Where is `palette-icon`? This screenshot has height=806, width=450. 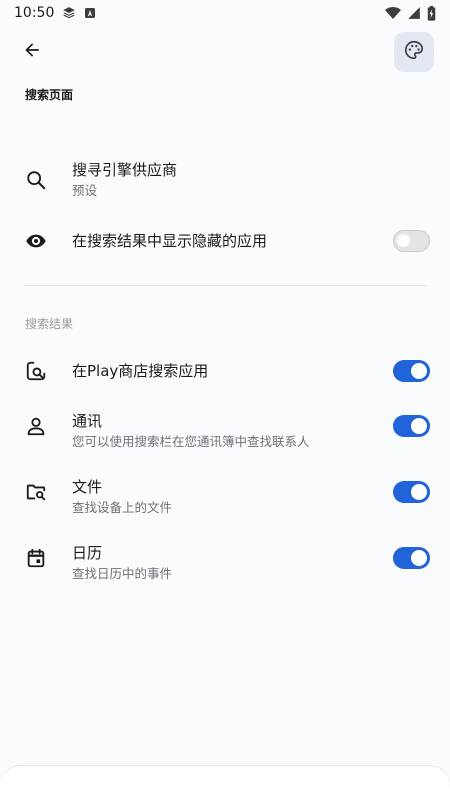 palette-icon is located at coordinates (414, 52).